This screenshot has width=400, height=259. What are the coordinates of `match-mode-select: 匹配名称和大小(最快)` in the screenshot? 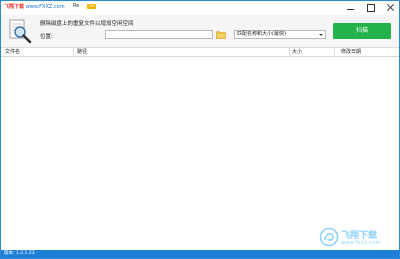 It's located at (280, 34).